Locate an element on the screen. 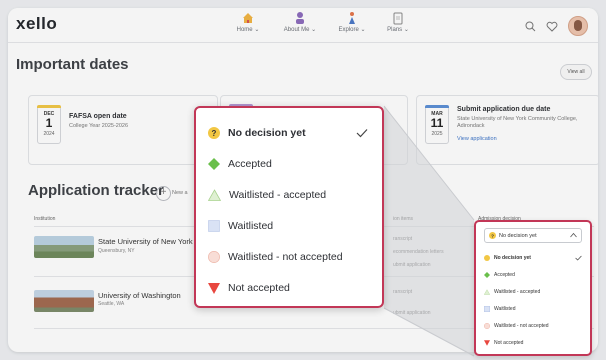 This screenshot has height=360, width=606. avatar is located at coordinates (578, 26).